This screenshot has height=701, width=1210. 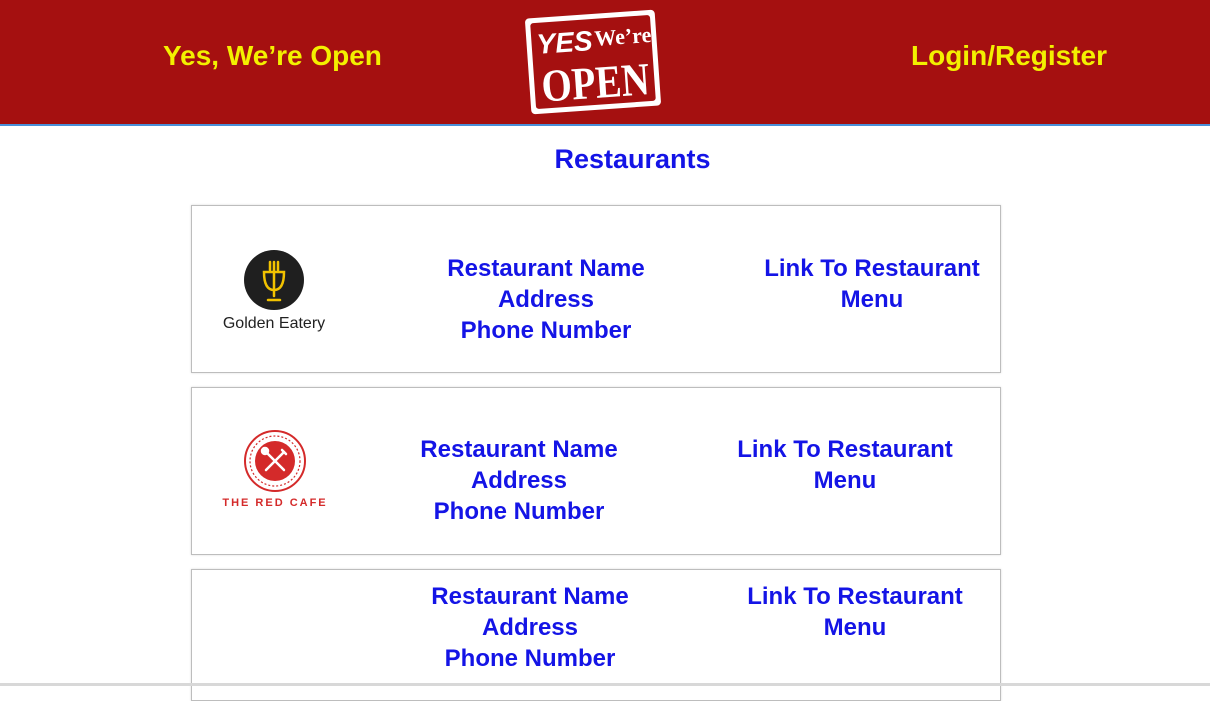 I want to click on header-tagline: Yes, We’re Open, so click(x=272, y=55).